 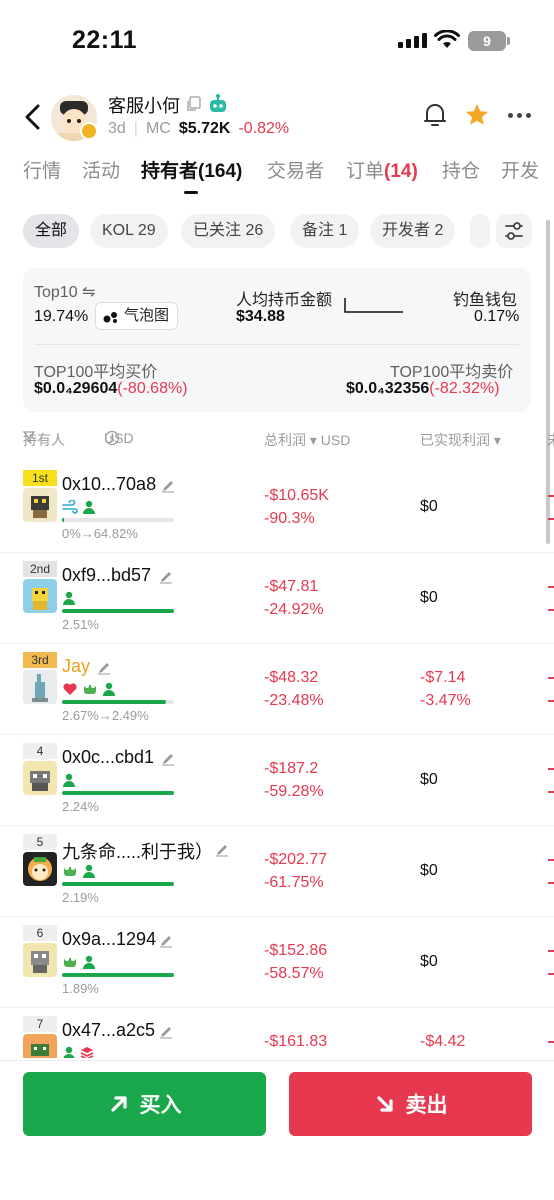 I want to click on tab-positions: 持仓, so click(x=461, y=169).